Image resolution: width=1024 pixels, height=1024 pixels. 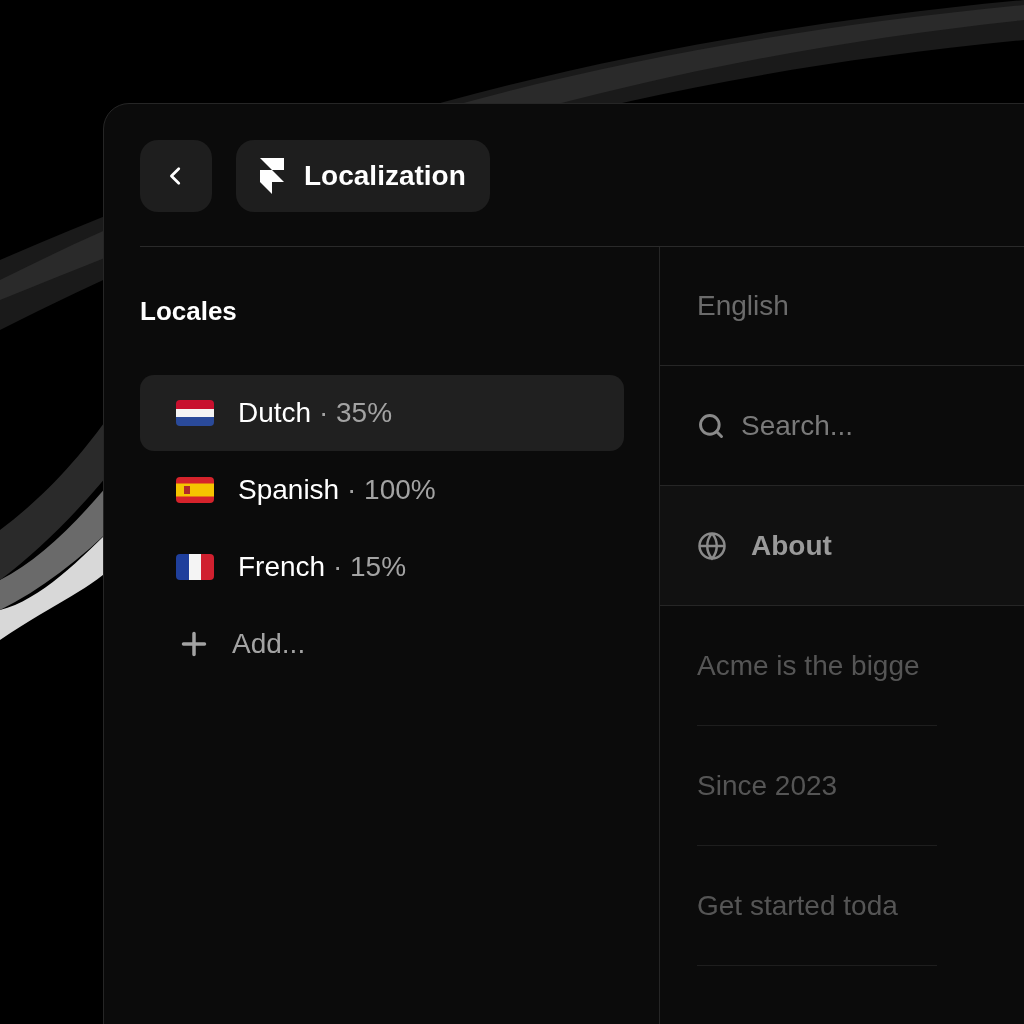 I want to click on back-button, so click(x=176, y=176).